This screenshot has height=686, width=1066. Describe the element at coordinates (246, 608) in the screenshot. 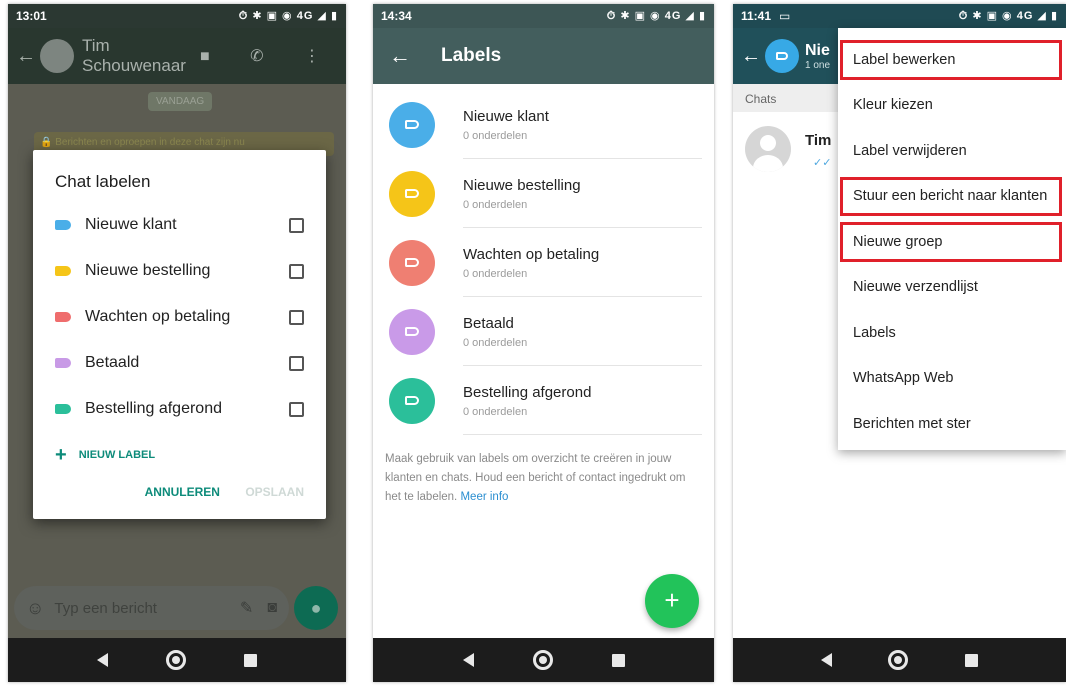

I see `attach-icon: ✎` at that location.